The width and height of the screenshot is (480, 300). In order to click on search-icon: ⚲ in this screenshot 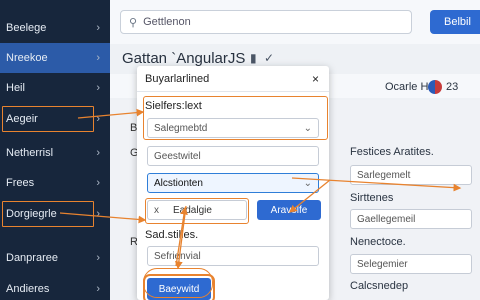, I will do `click(133, 22)`.